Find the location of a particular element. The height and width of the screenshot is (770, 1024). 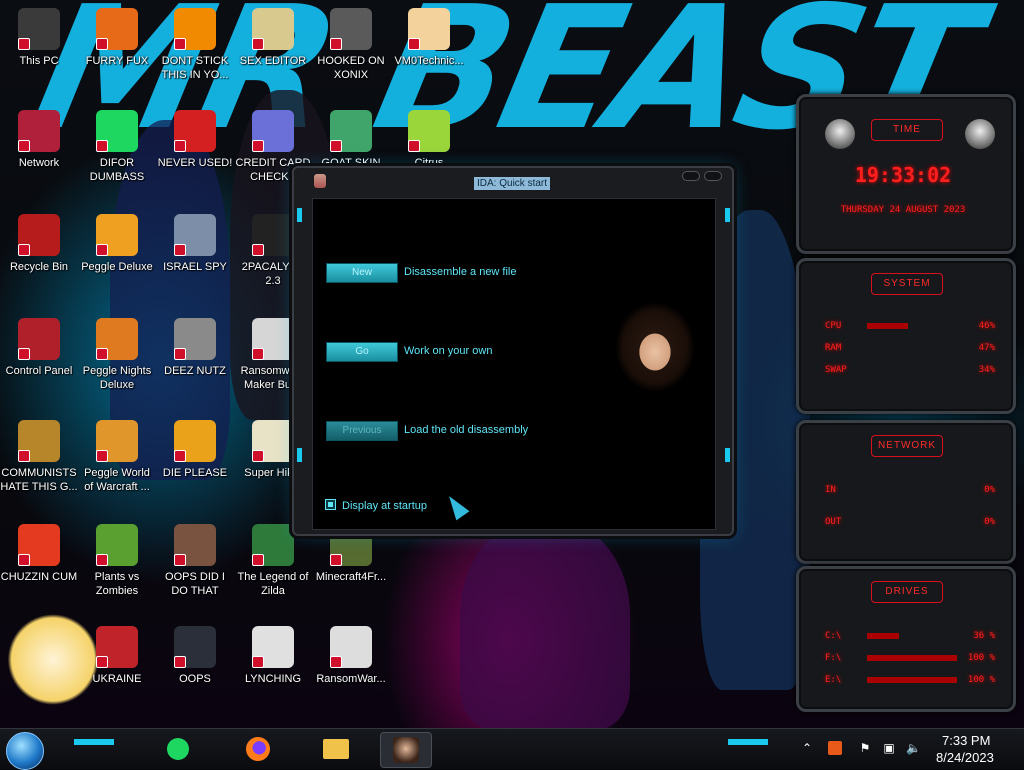

drive-c-bar is located at coordinates (883, 636).